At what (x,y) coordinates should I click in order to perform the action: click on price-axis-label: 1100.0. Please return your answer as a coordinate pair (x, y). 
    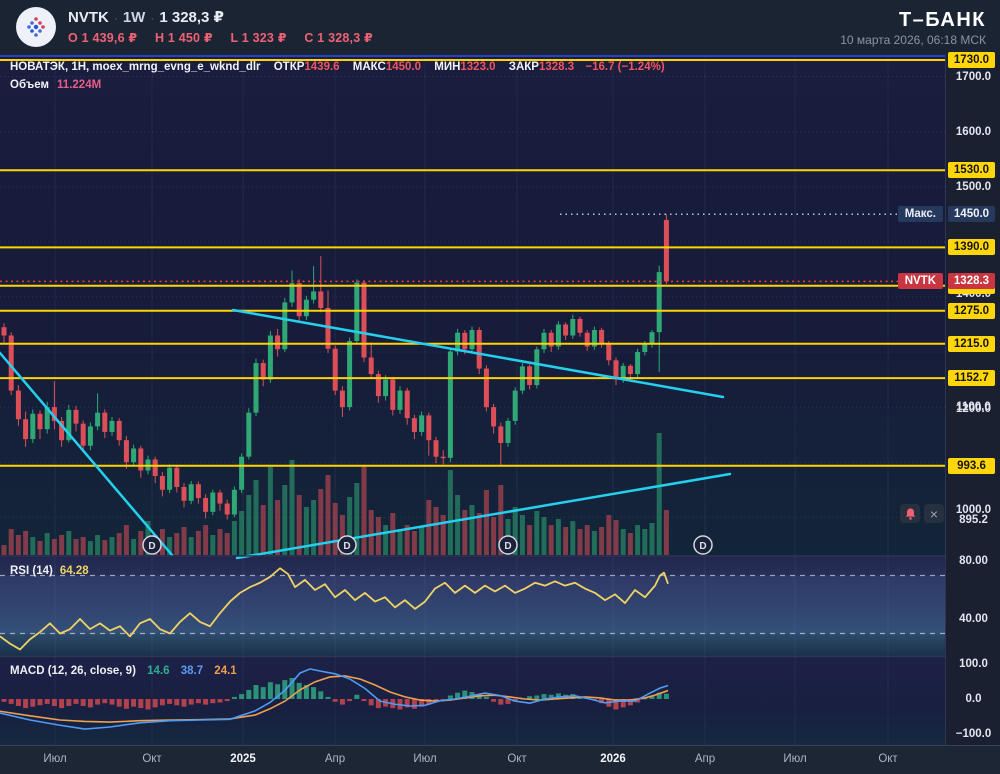
    Looking at the image, I should click on (973, 407).